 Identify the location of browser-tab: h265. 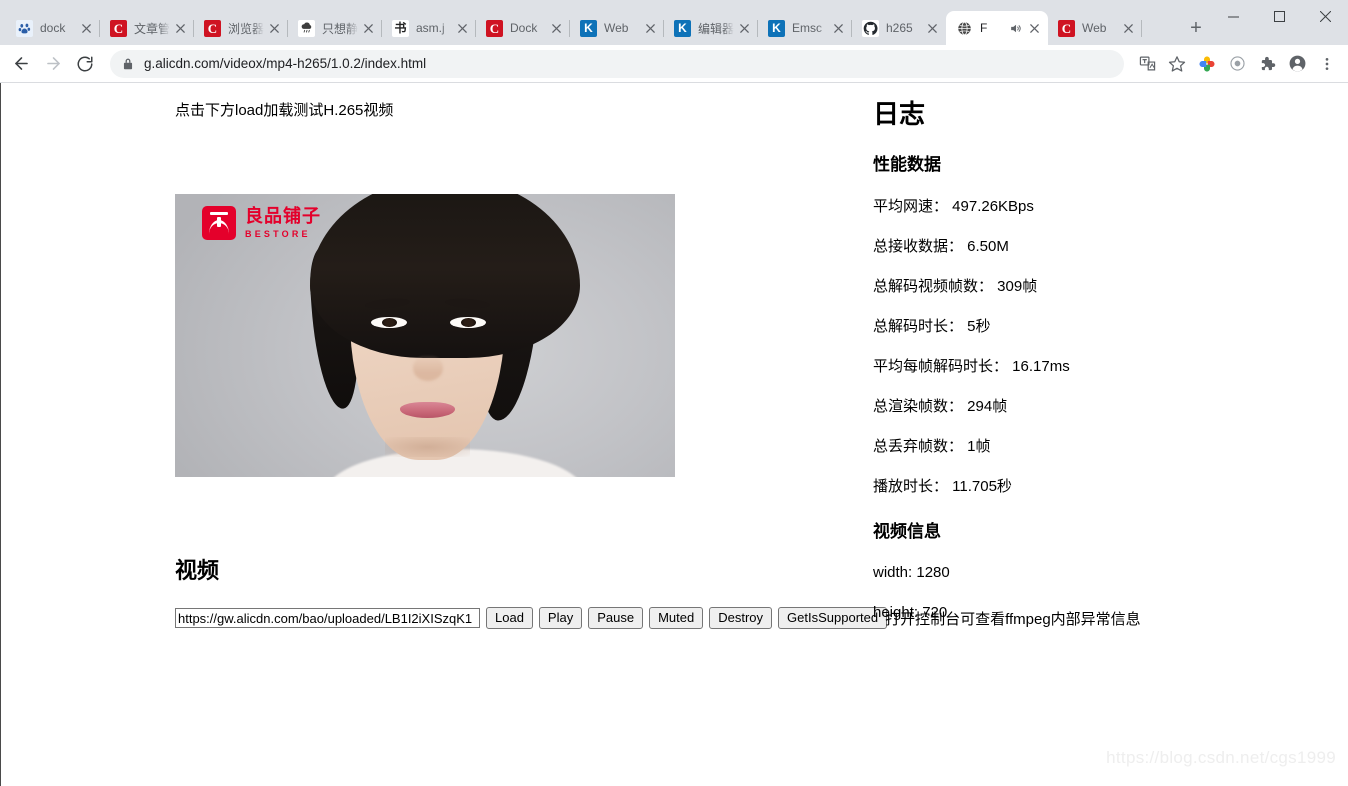
(899, 28).